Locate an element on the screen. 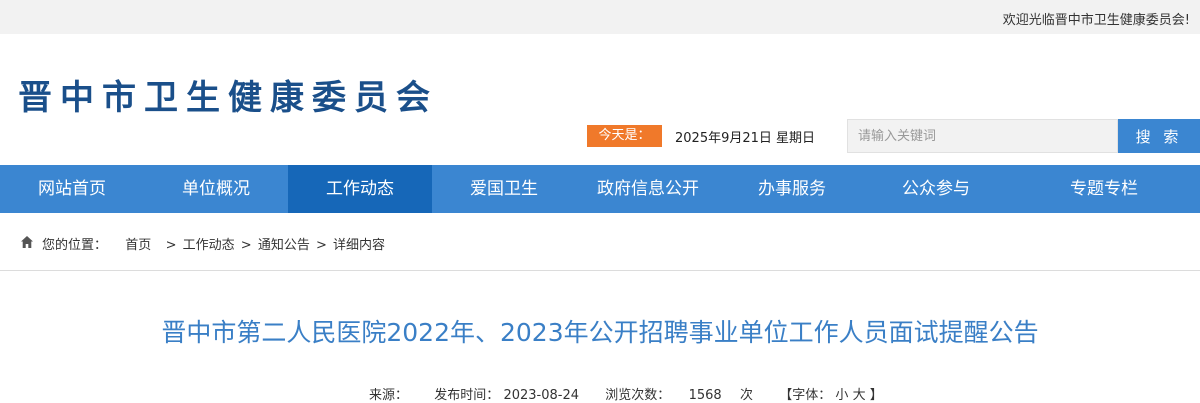 This screenshot has height=403, width=1200. search-input is located at coordinates (982, 136).